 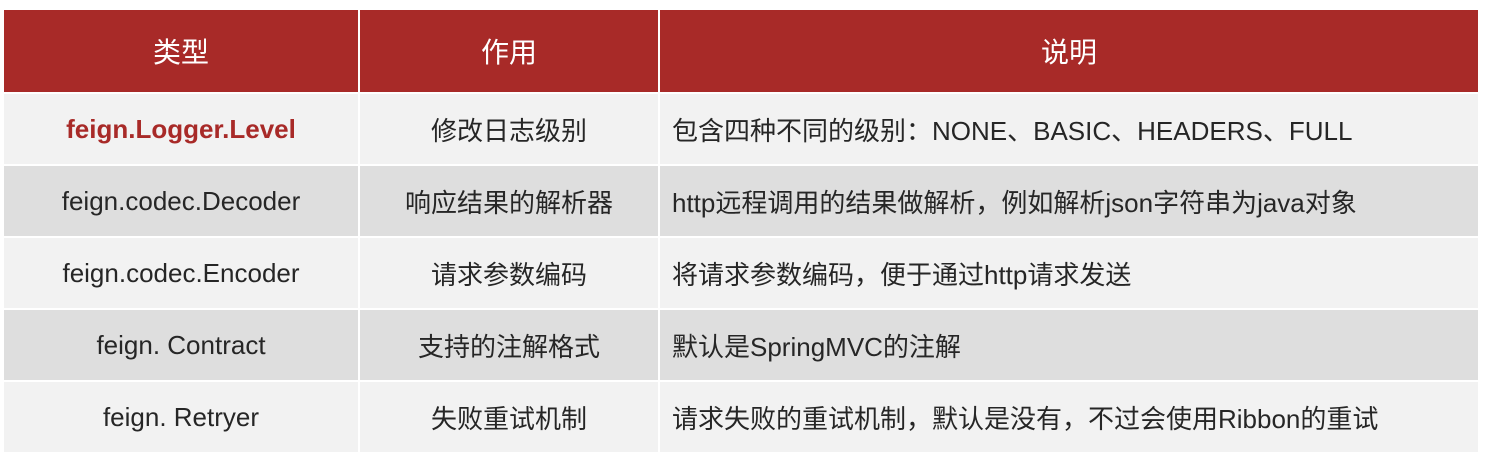 I want to click on cell-type: feign.codec.Encoder, so click(x=181, y=273).